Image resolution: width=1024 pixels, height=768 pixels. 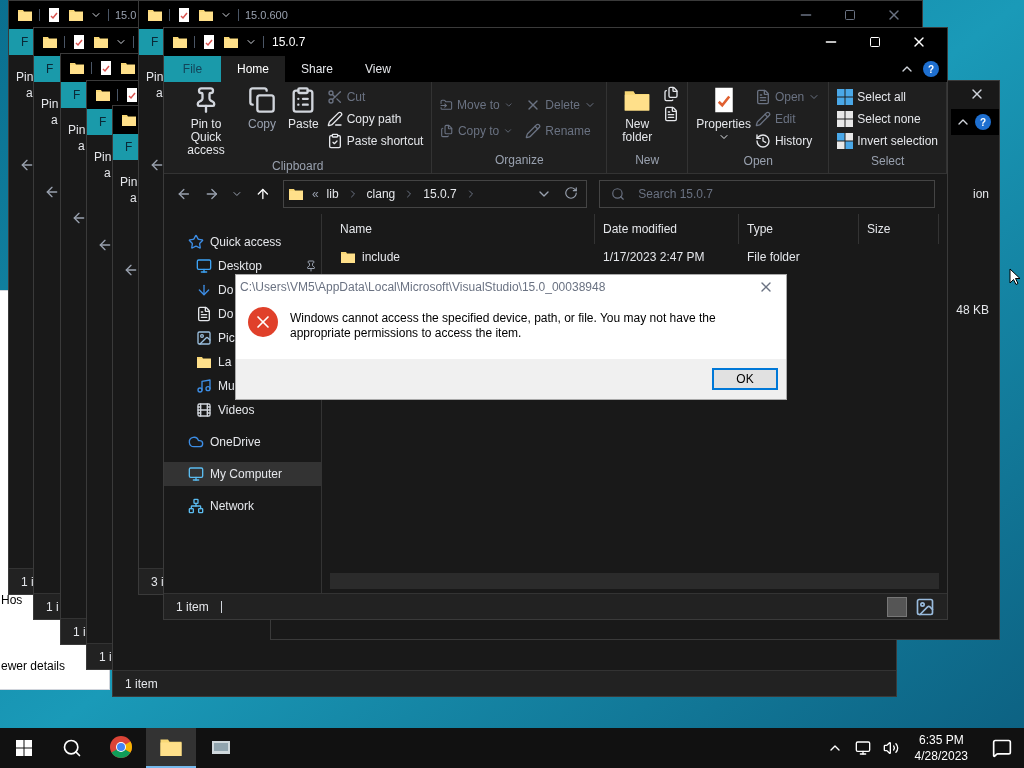 What do you see at coordinates (758, 161) in the screenshot?
I see `ribbon-group-label: Open` at bounding box center [758, 161].